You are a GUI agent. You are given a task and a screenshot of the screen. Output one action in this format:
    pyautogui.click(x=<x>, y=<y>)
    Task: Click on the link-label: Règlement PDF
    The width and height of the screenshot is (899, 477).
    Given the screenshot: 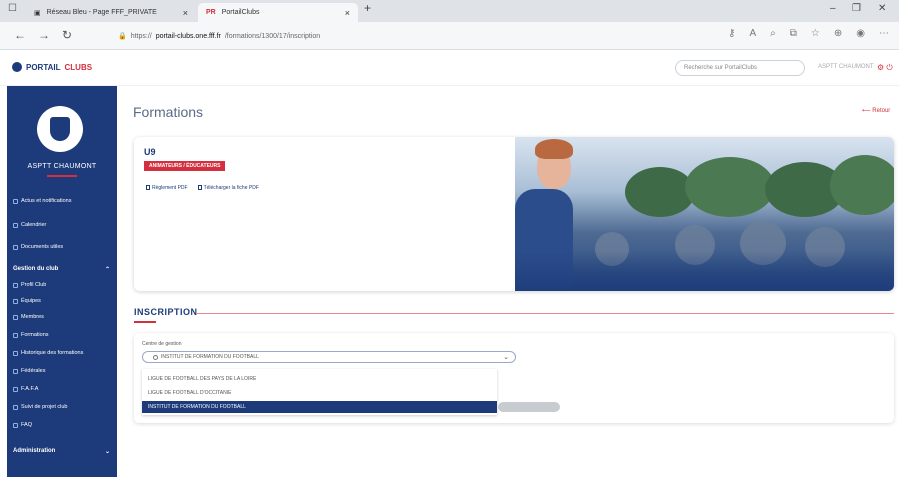 What is the action you would take?
    pyautogui.click(x=170, y=188)
    